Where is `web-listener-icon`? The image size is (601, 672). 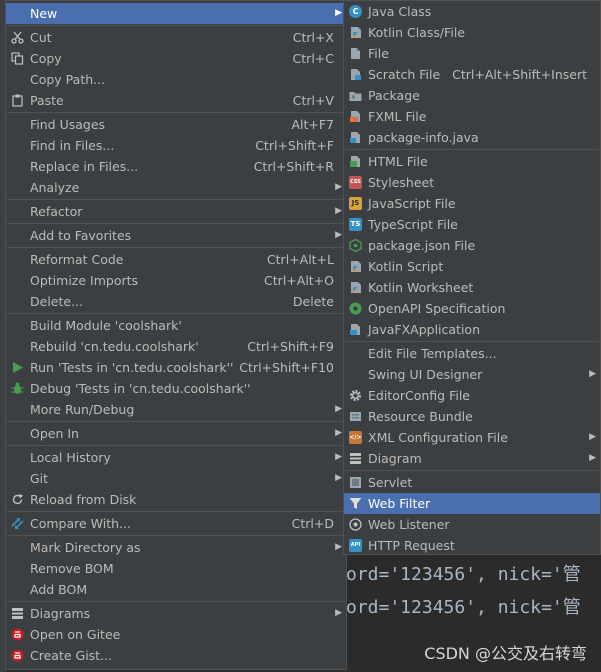 web-listener-icon is located at coordinates (355, 524).